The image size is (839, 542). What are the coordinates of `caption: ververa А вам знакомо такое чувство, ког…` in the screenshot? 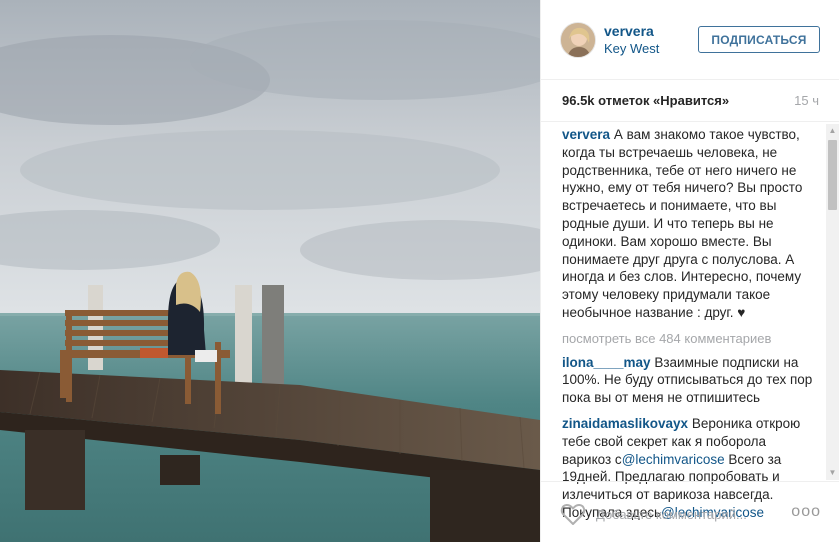 It's located at (689, 224).